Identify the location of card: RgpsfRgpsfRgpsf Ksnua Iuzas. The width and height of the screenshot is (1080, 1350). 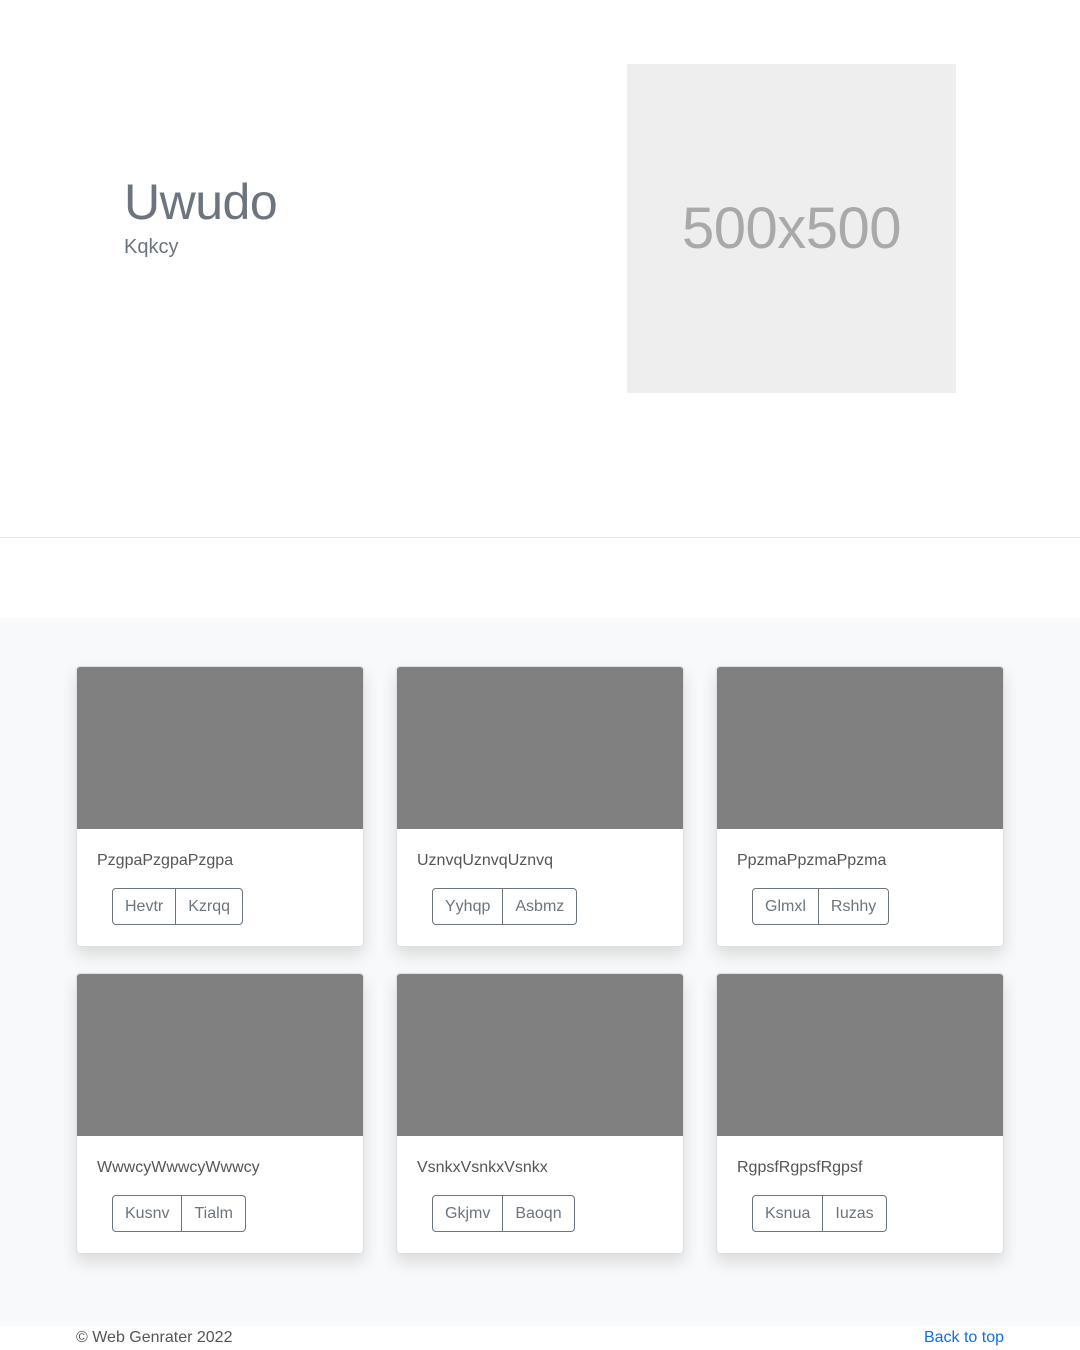
(860, 1113).